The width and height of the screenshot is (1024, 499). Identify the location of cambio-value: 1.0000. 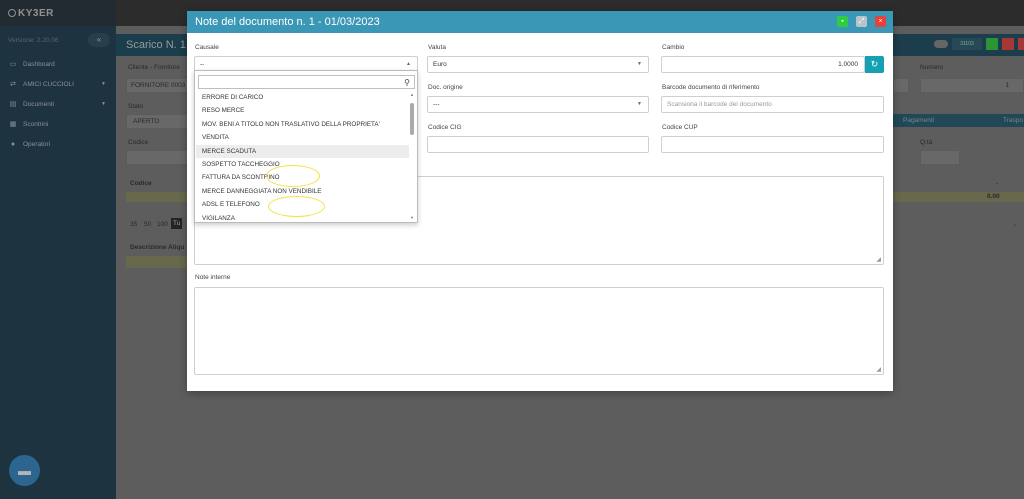
(848, 64).